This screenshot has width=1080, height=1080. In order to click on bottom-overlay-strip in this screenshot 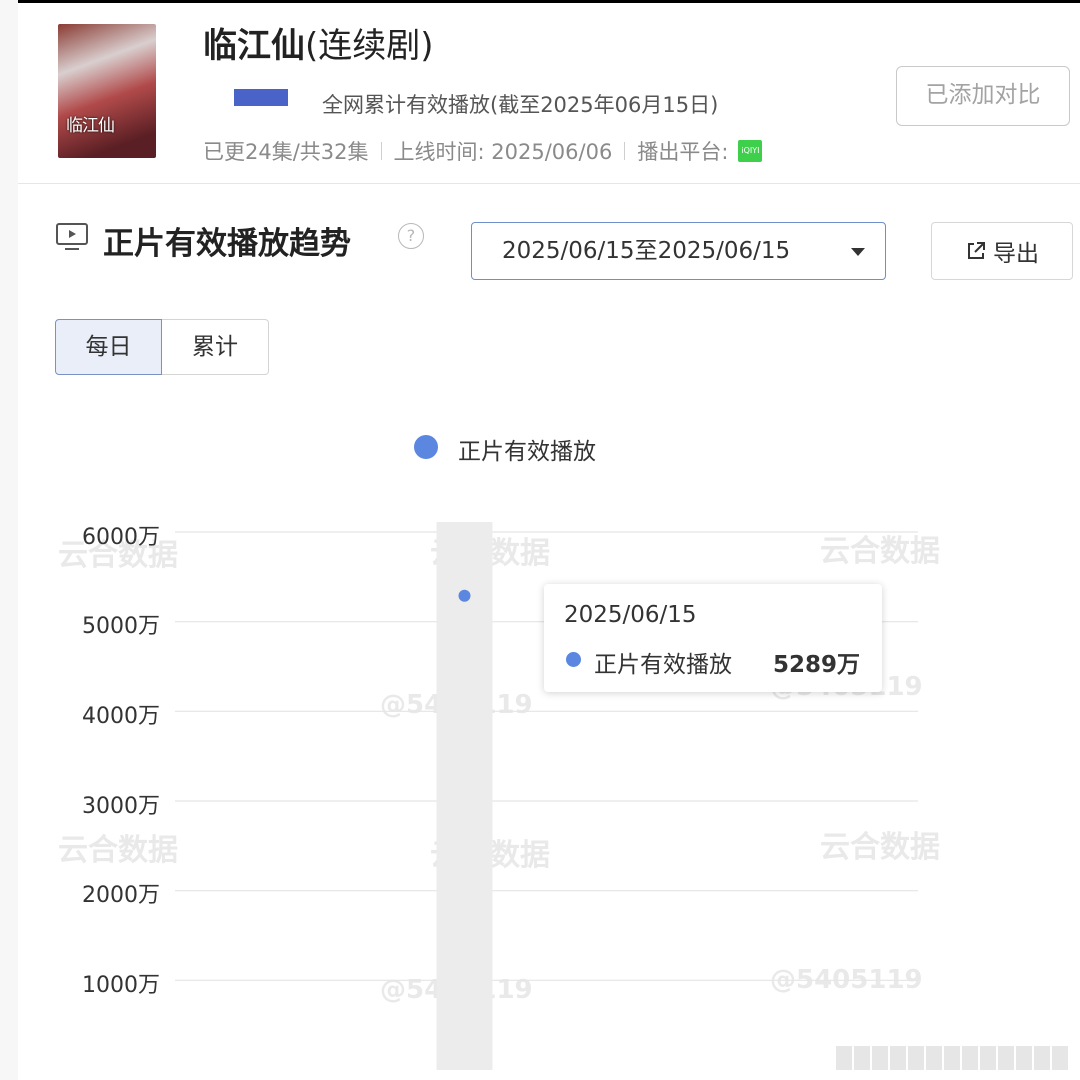, I will do `click(954, 1058)`.